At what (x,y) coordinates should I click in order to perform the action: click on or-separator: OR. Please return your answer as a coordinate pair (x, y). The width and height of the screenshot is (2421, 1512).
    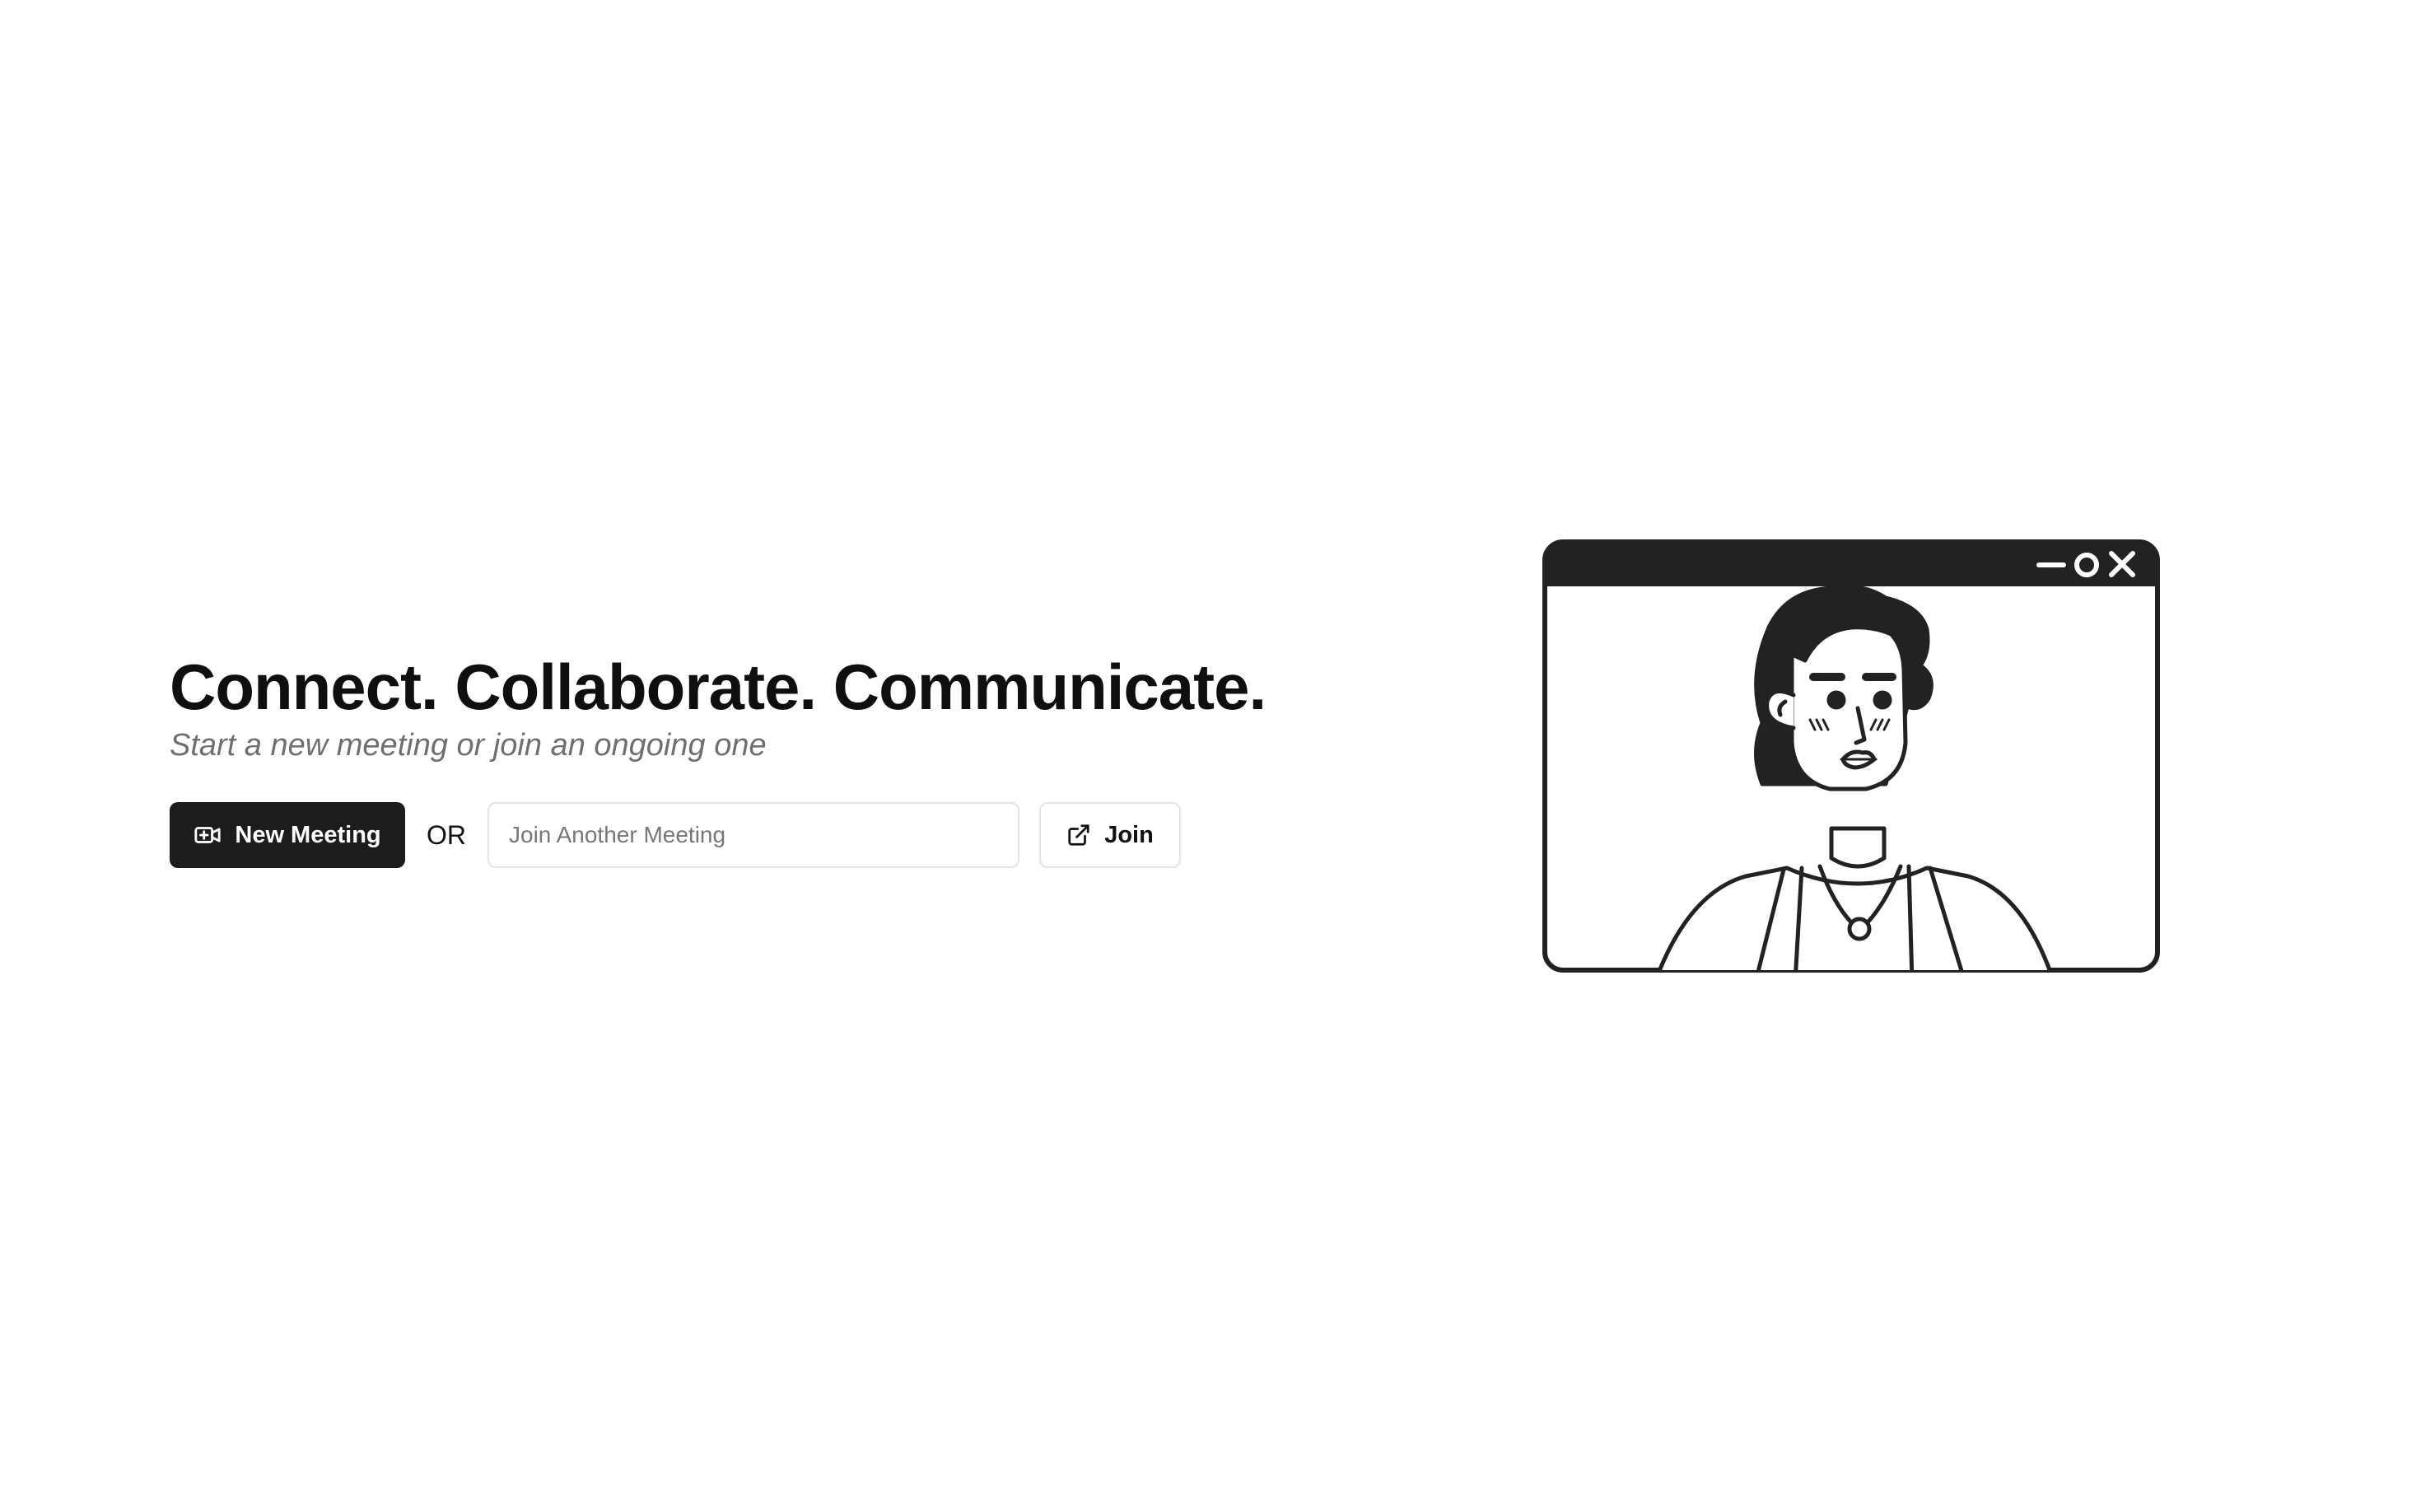
    Looking at the image, I should click on (446, 834).